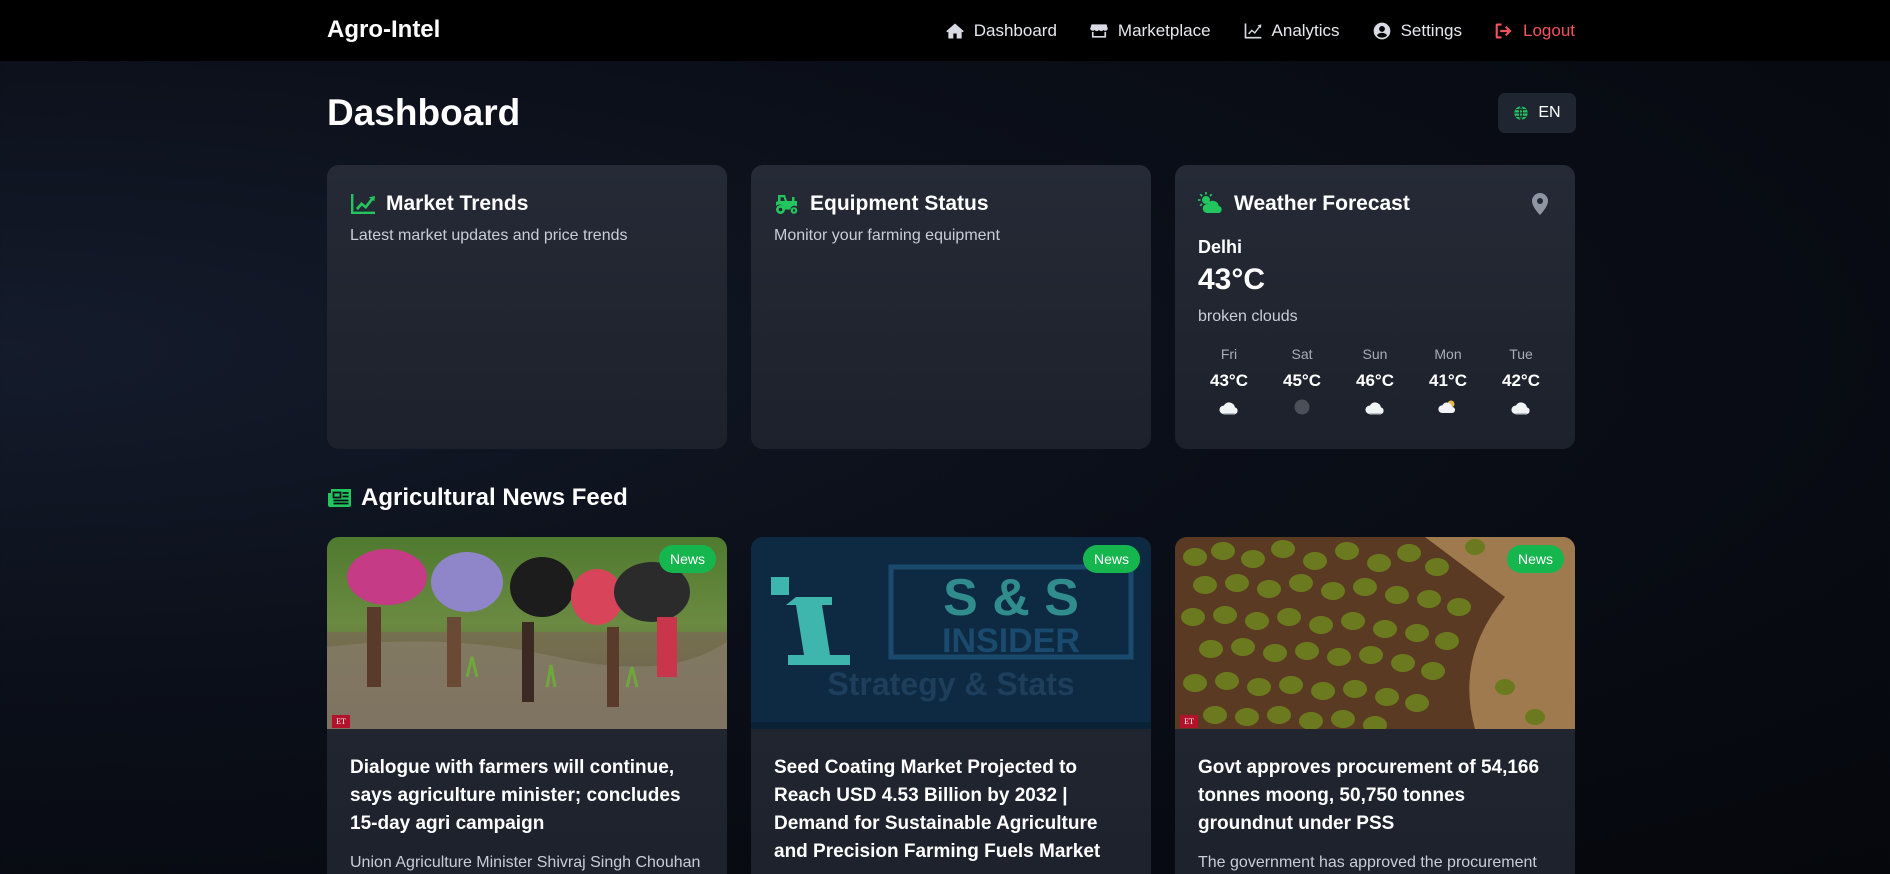 This screenshot has width=1890, height=874. I want to click on forecast-day-temp: 42°C, so click(1521, 380).